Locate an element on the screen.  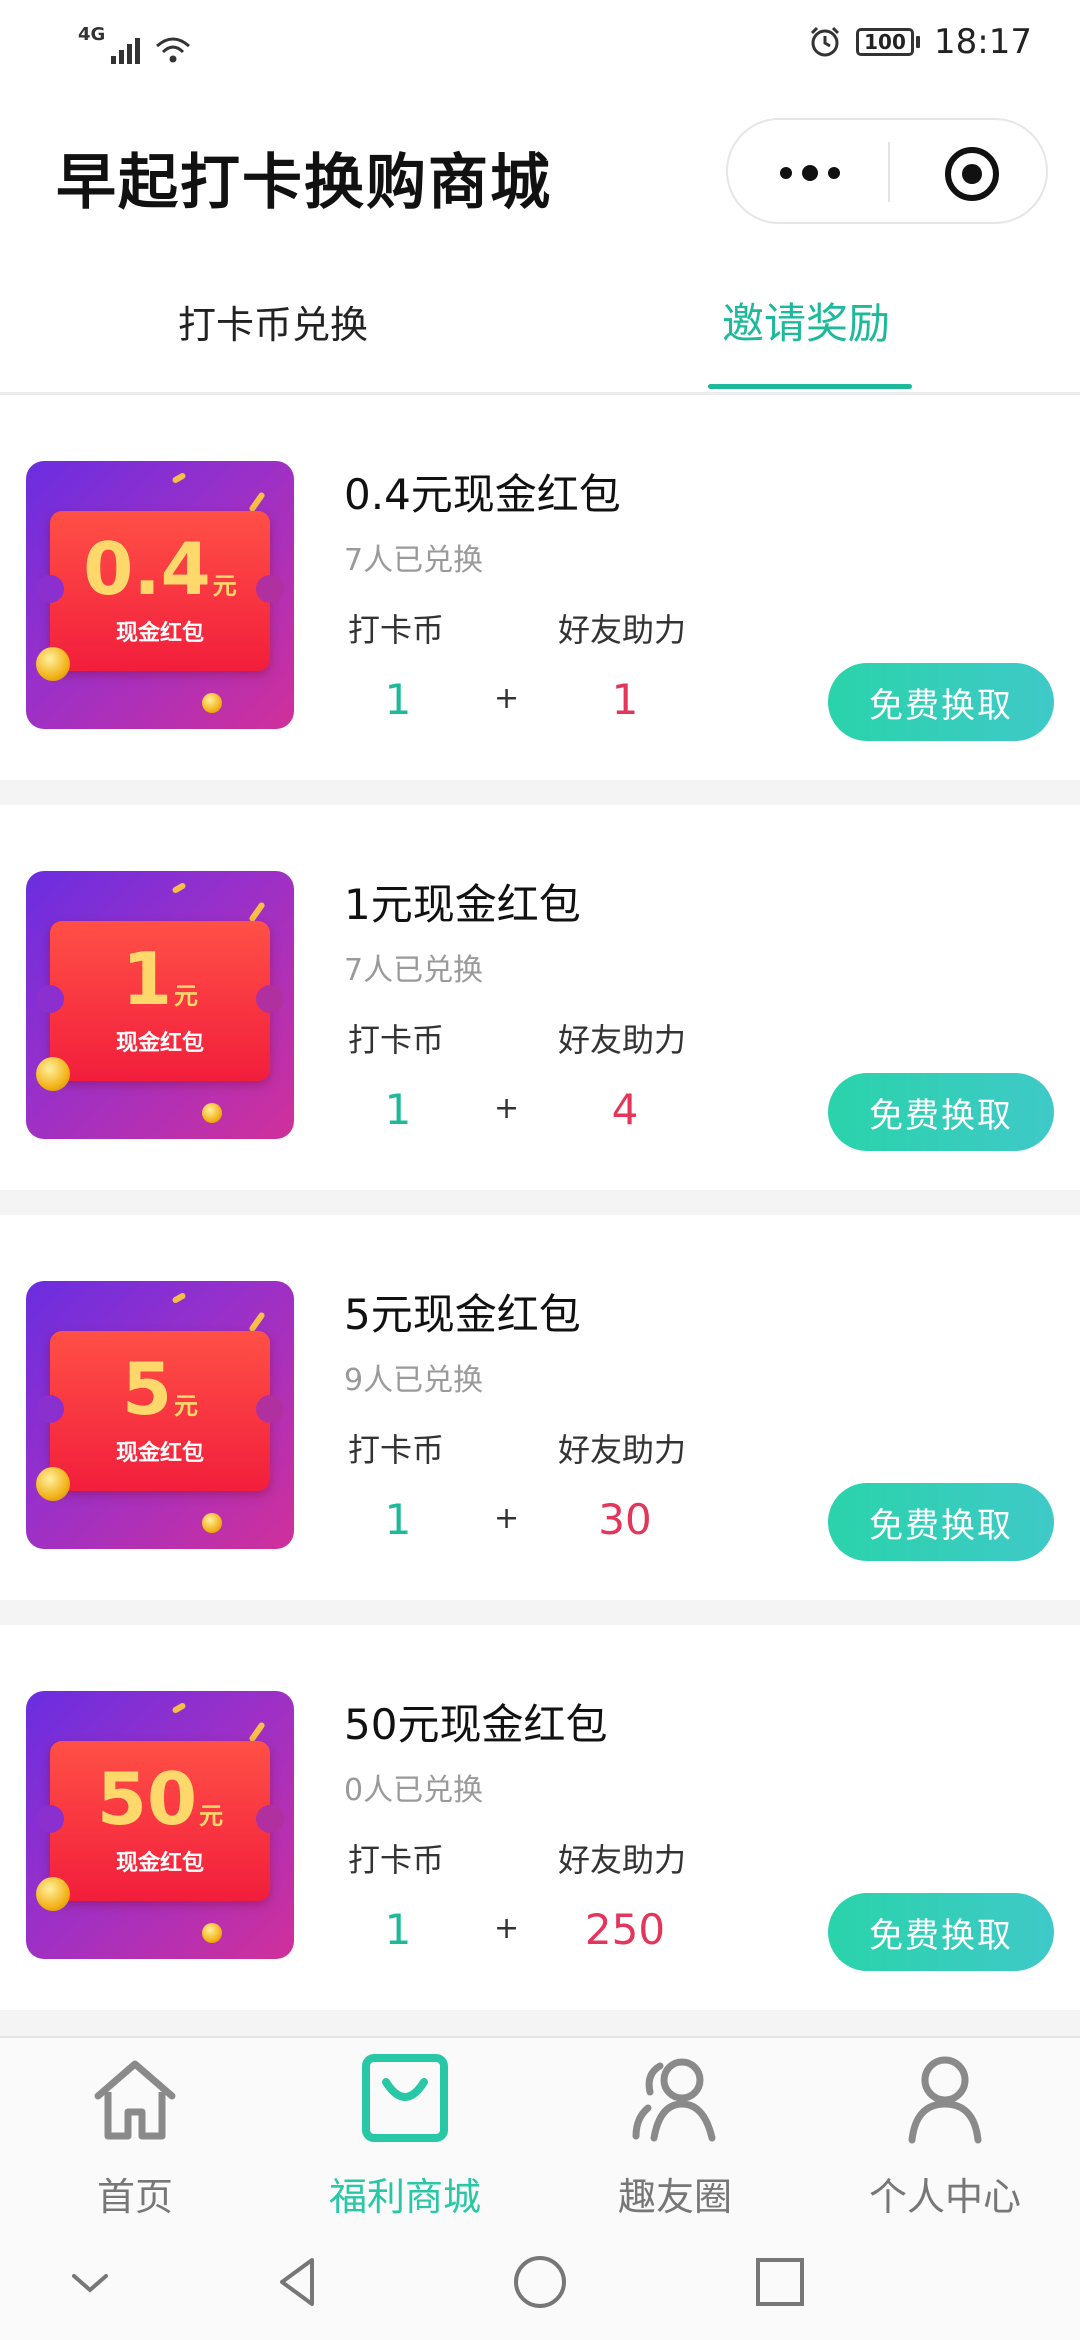
redeemed-count: 0人已兑换 is located at coordinates (414, 1790).